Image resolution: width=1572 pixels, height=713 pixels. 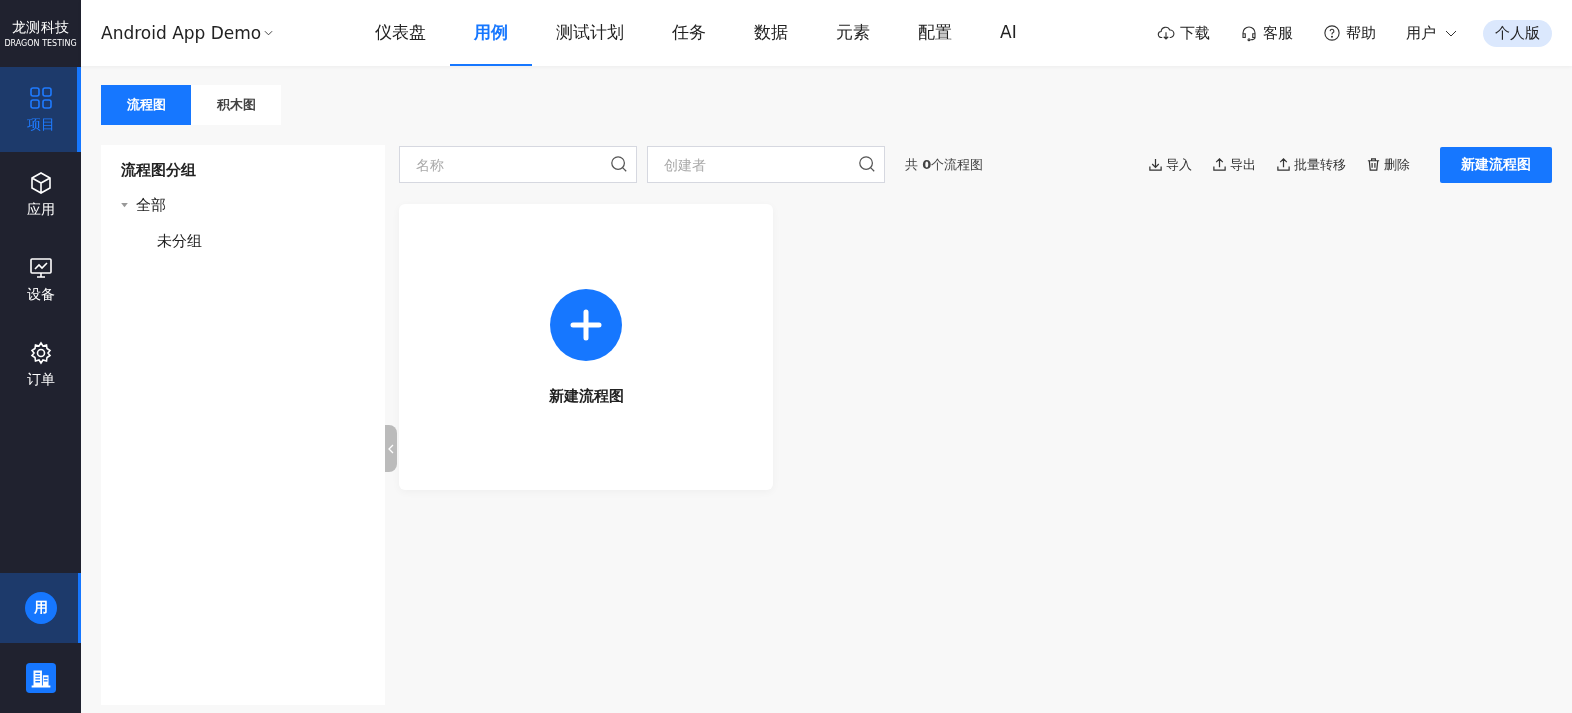 I want to click on nav-tab: 任务, so click(x=689, y=33).